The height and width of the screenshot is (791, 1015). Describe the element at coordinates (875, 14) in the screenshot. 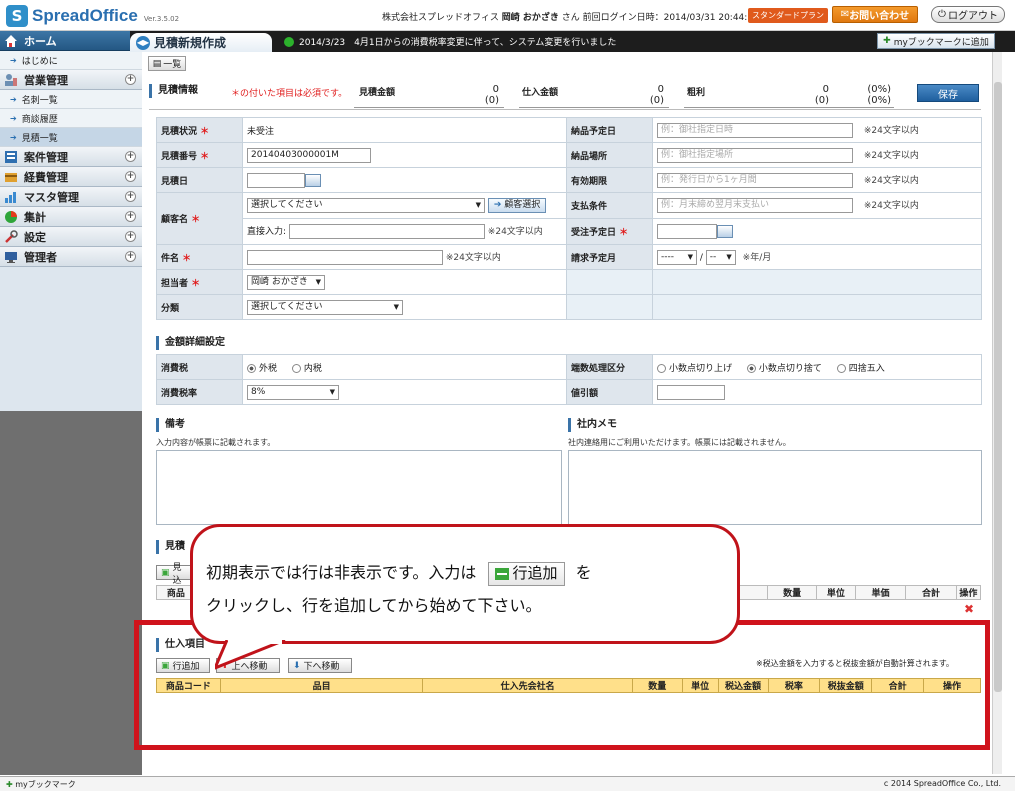

I see `contact-button: ✉ お問い合わせ` at that location.